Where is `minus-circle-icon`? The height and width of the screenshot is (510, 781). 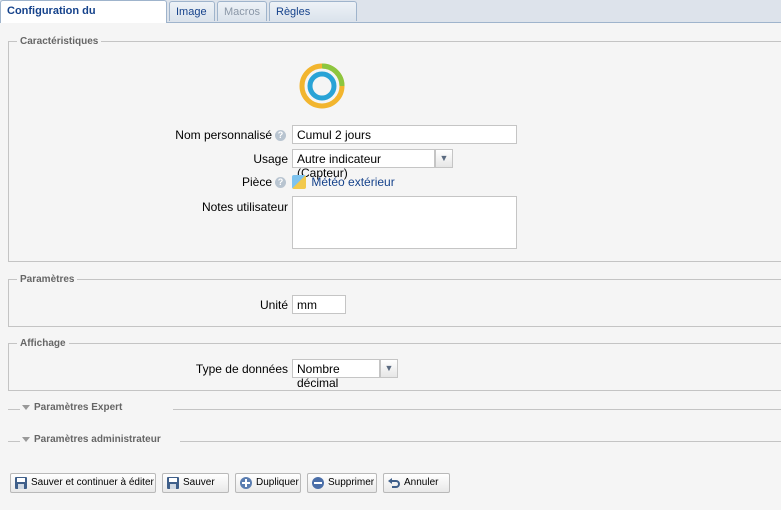 minus-circle-icon is located at coordinates (318, 483).